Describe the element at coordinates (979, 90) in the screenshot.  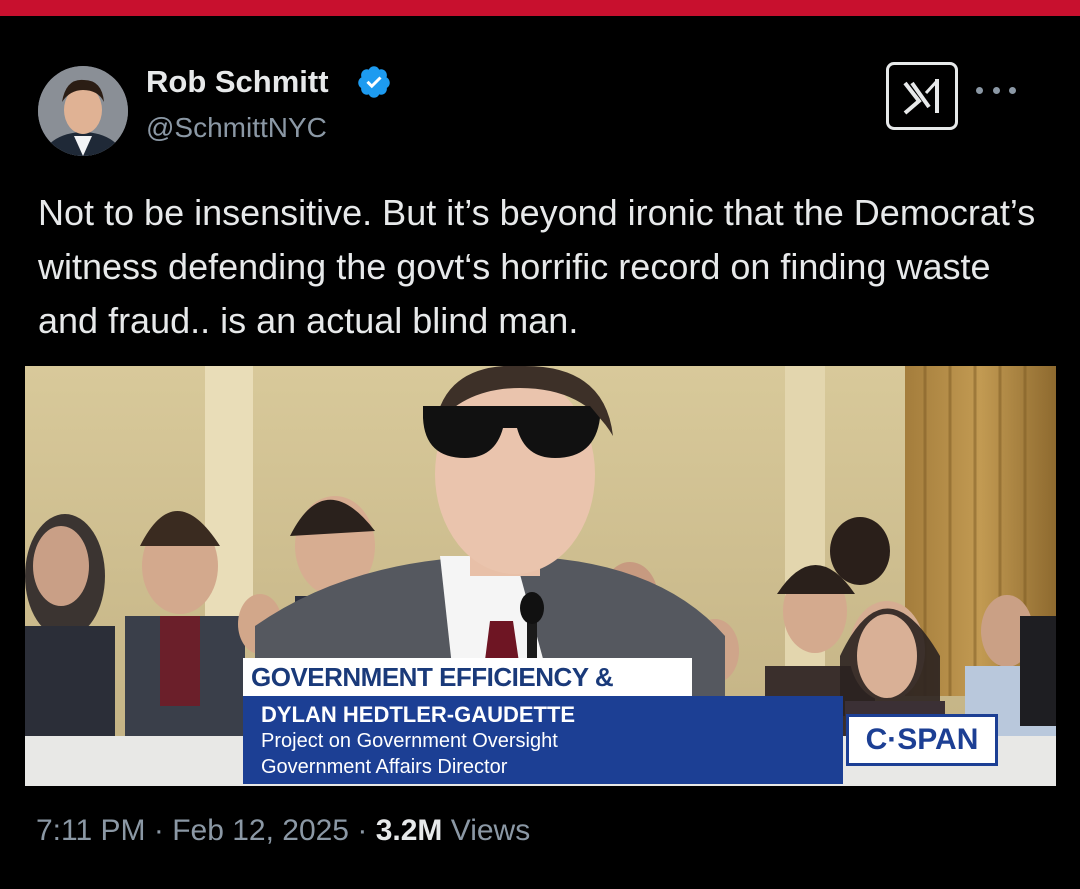
I see `more-dots-icon` at that location.